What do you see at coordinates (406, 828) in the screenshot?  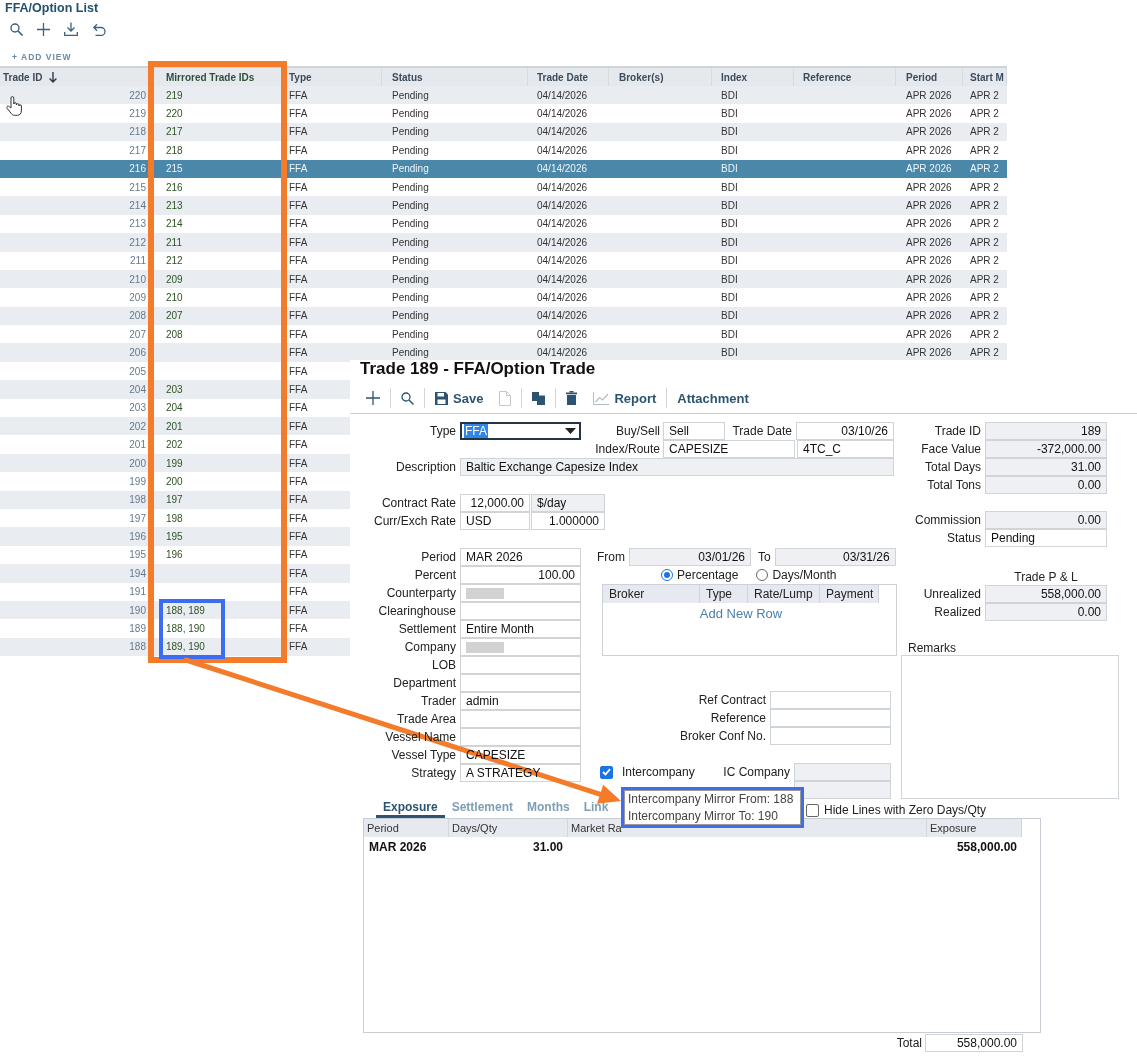 I see `column-header: Period` at bounding box center [406, 828].